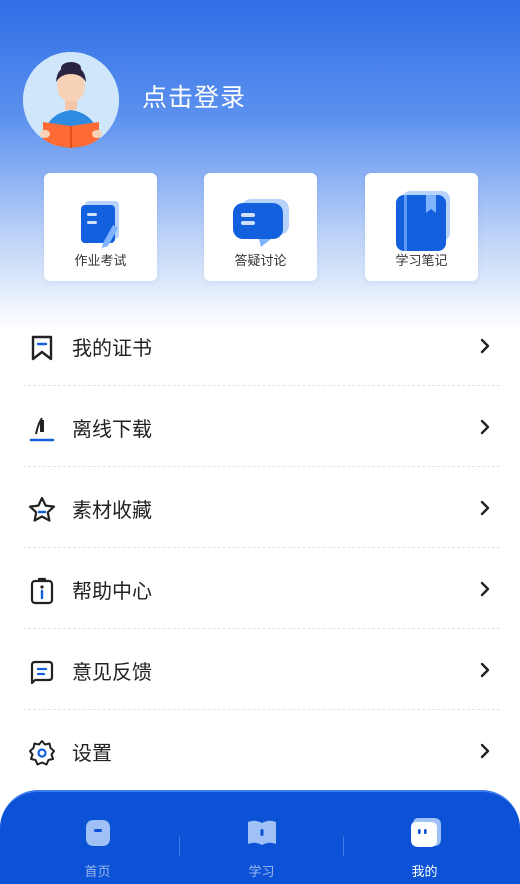 The height and width of the screenshot is (884, 520). What do you see at coordinates (261, 507) in the screenshot?
I see `menu-item-favorites: 素材收藏` at bounding box center [261, 507].